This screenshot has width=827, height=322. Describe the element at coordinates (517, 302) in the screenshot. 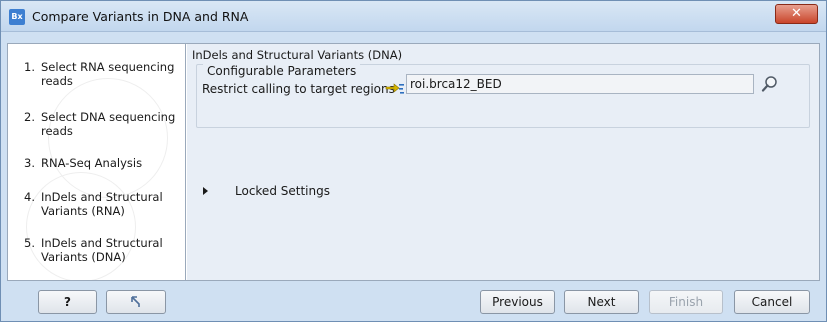

I see `previous-button: Previous` at that location.